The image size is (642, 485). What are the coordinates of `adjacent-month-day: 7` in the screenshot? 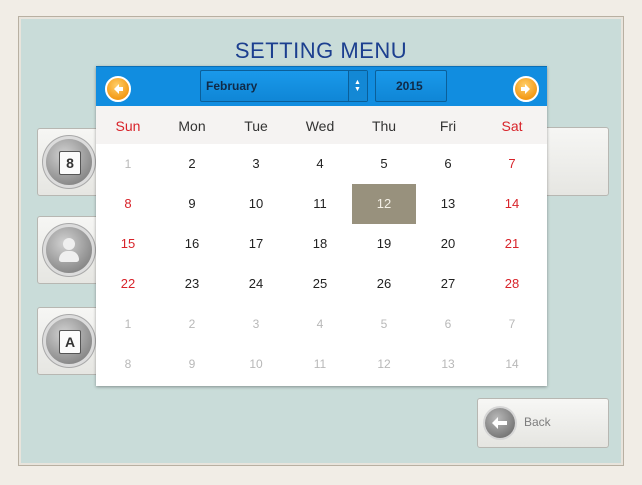 It's located at (512, 324).